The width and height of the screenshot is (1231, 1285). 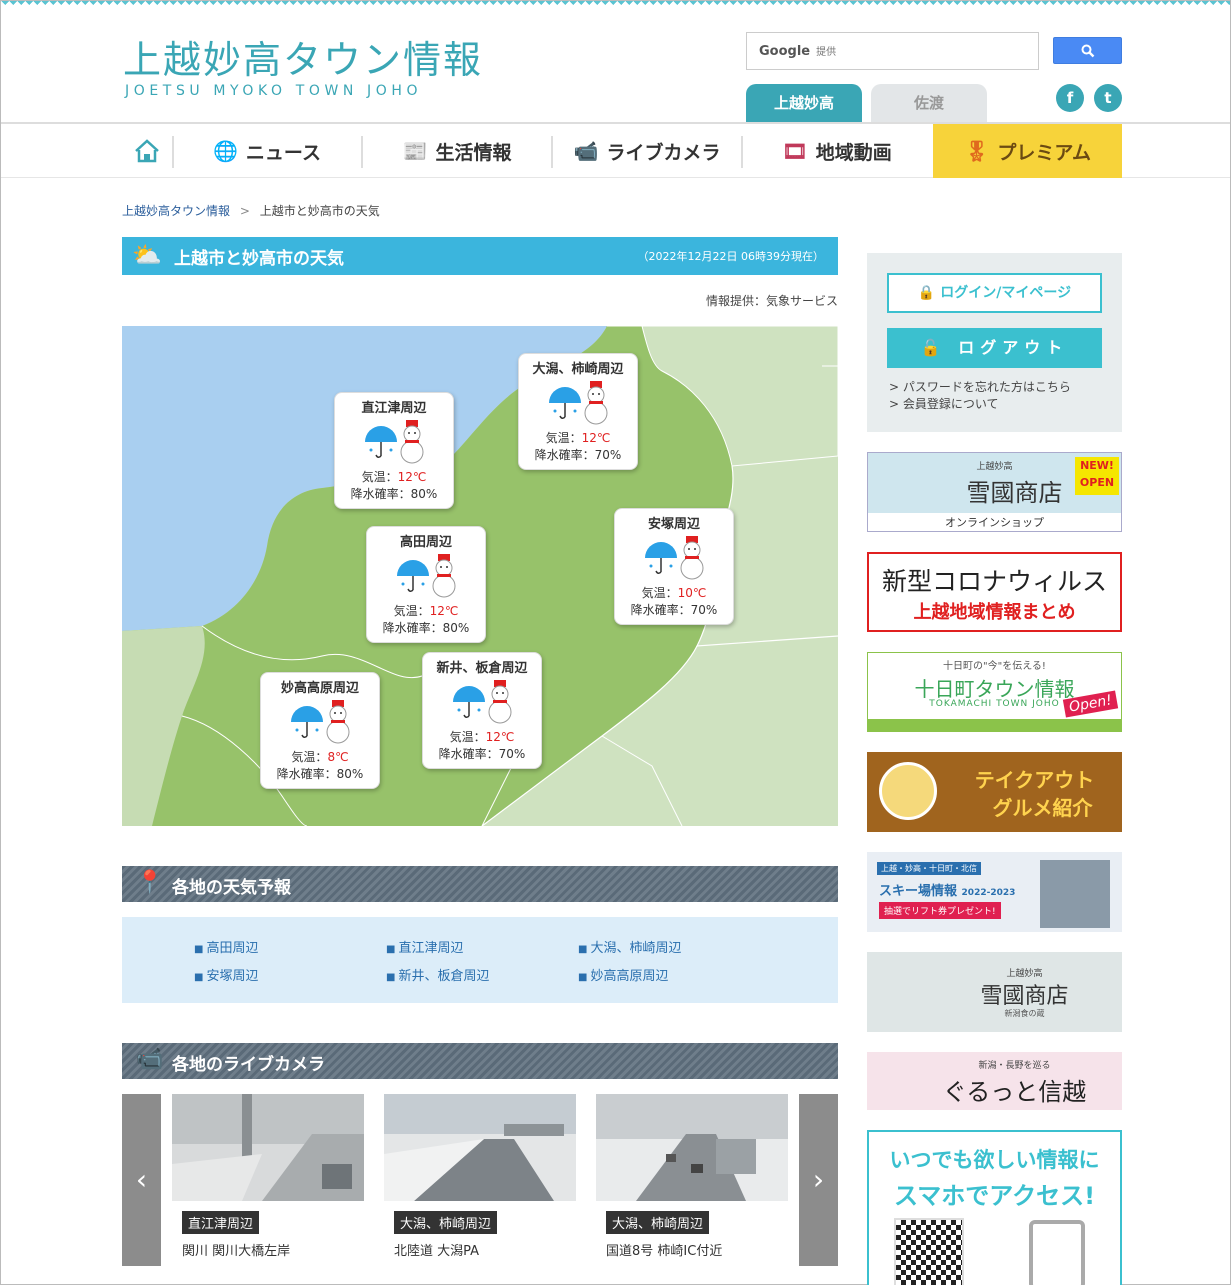 What do you see at coordinates (980, 386) in the screenshot?
I see `forgot-password-link: > パスワードを忘れた方はこちら` at bounding box center [980, 386].